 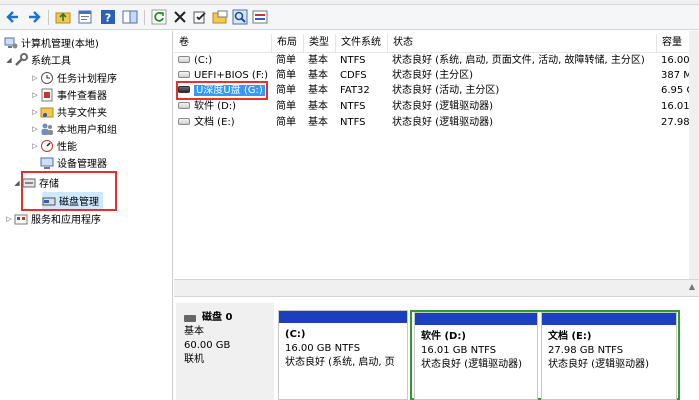 What do you see at coordinates (222, 90) in the screenshot?
I see `usb-volume-highlight-box` at bounding box center [222, 90].